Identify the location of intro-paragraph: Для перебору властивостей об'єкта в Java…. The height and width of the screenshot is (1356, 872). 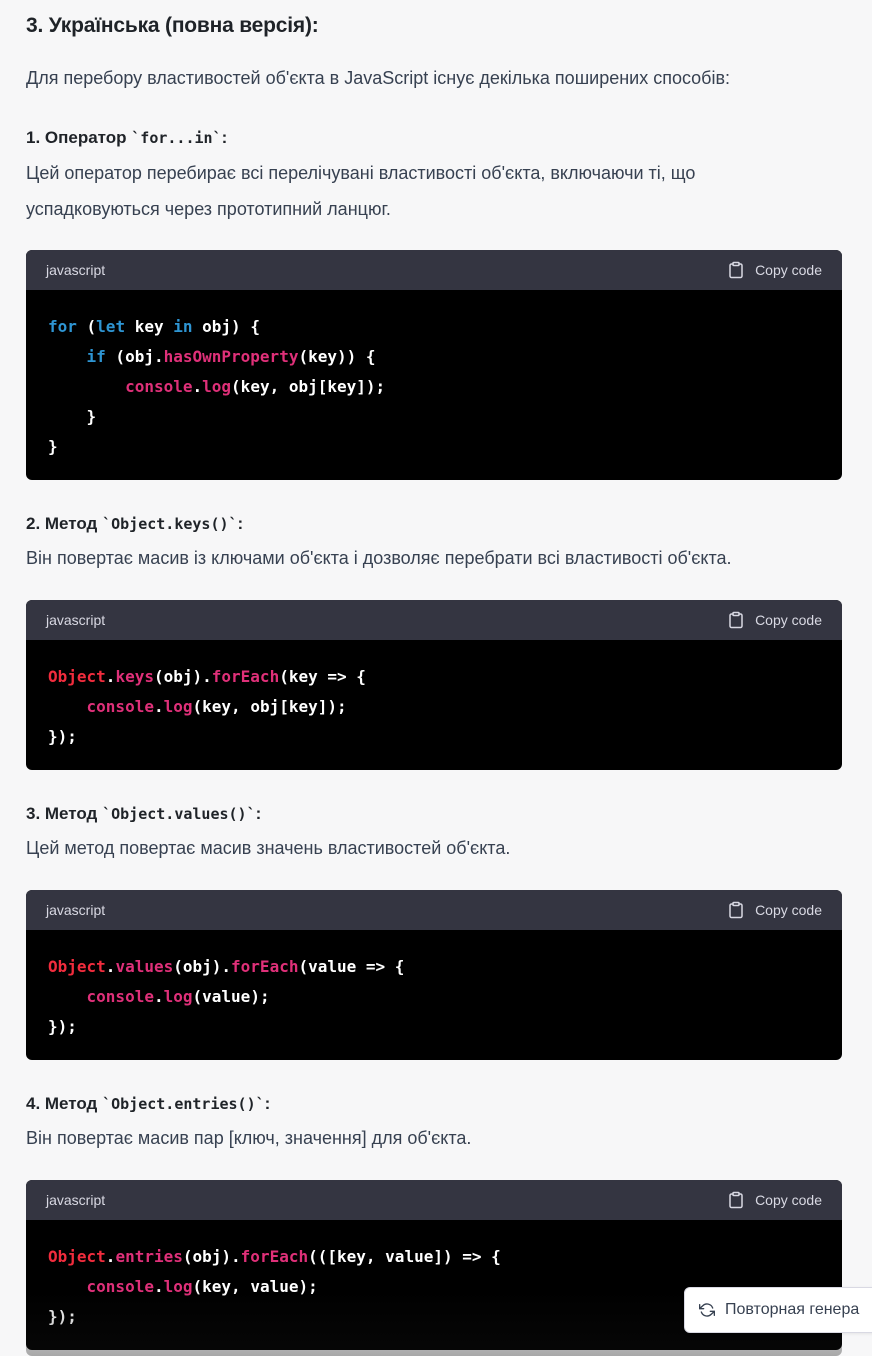
(378, 78).